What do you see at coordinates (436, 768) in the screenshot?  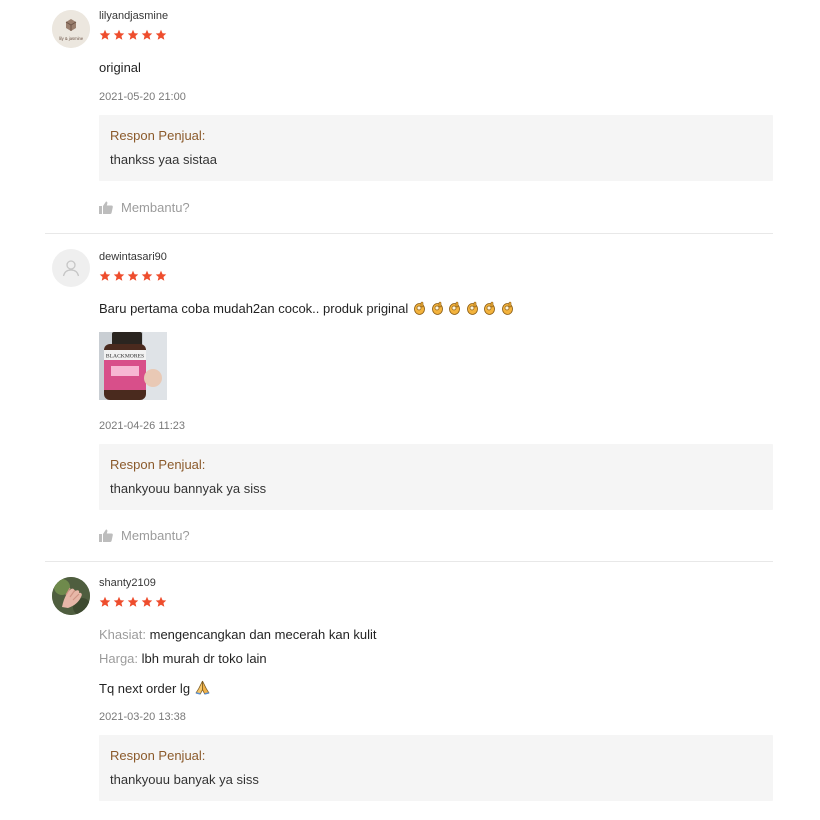 I see `seller-reply: Respon Penjual: thankyouu banyak ya siss` at bounding box center [436, 768].